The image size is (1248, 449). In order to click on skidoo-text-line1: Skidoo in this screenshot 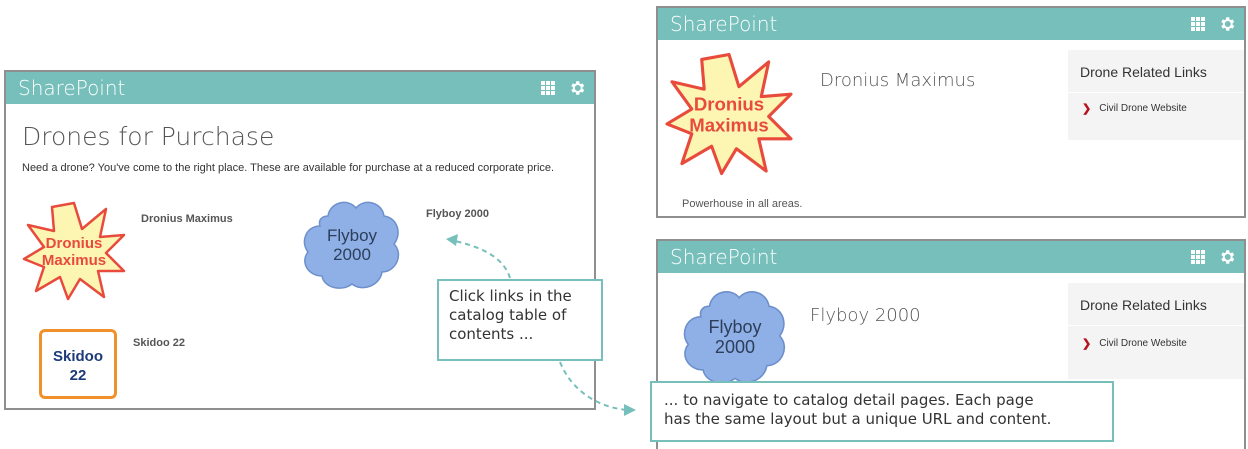, I will do `click(77, 356)`.